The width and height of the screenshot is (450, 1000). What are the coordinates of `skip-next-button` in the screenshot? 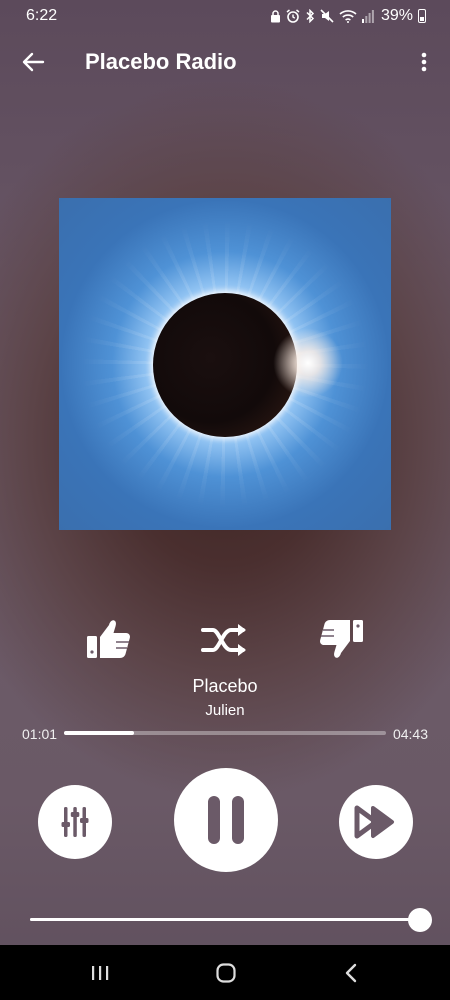 It's located at (376, 822).